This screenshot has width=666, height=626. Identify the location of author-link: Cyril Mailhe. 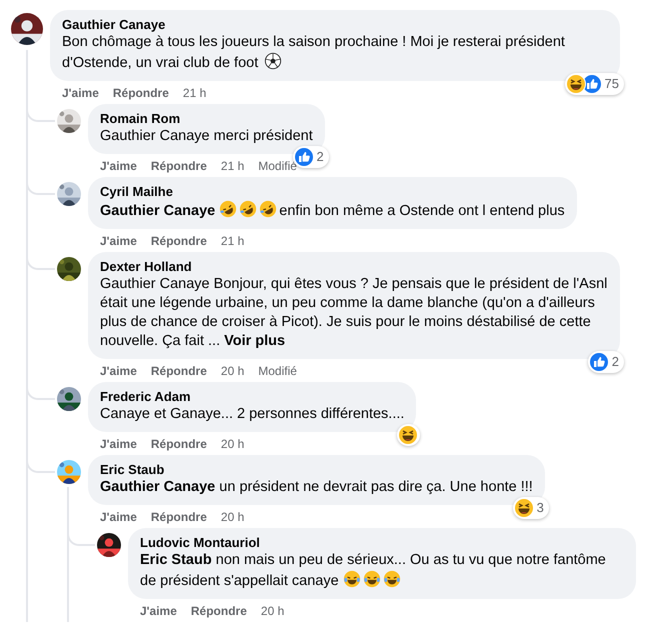
(332, 192).